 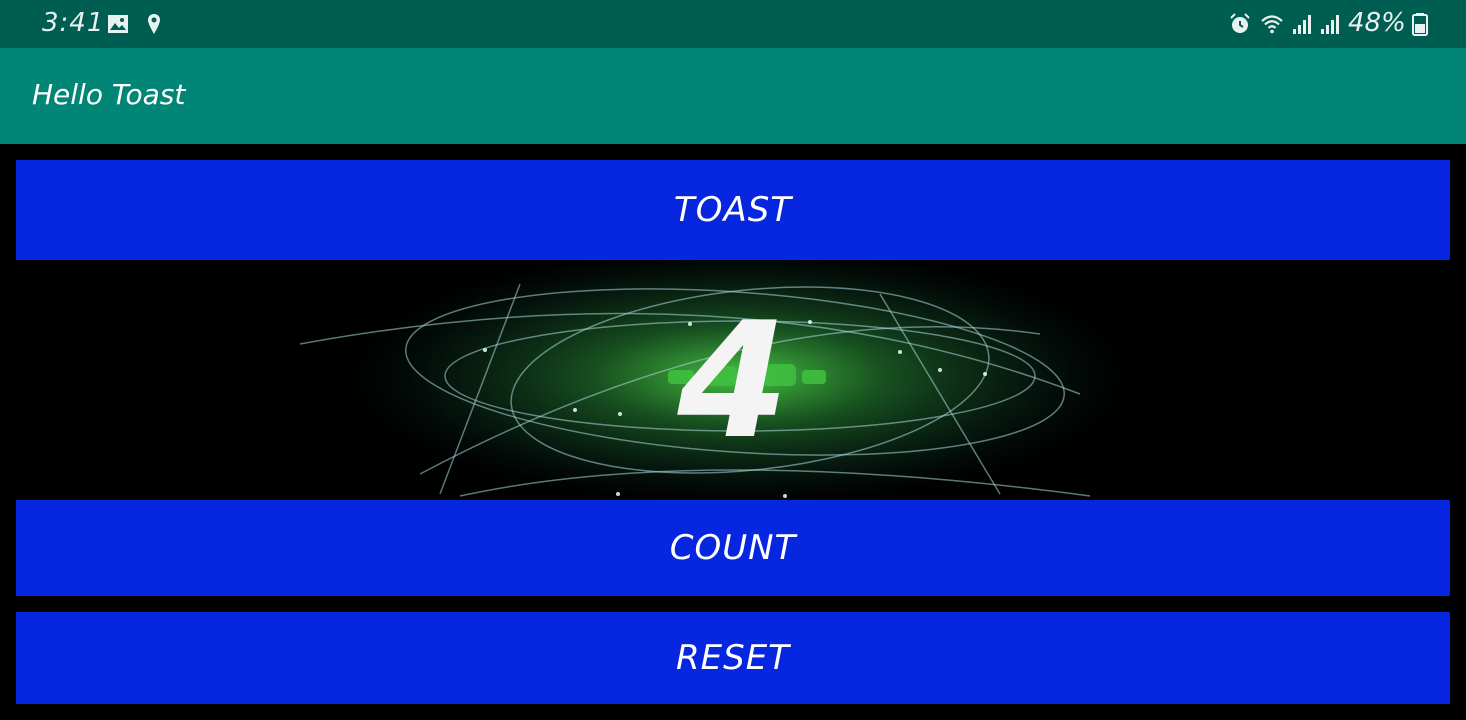 I want to click on image-icon, so click(x=118, y=24).